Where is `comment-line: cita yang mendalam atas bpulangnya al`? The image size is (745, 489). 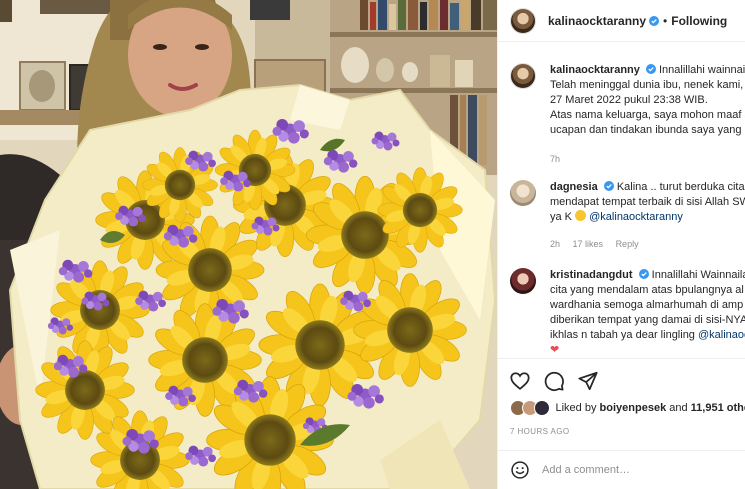 comment-line: cita yang mendalam atas bpulangnya al is located at coordinates (647, 290).